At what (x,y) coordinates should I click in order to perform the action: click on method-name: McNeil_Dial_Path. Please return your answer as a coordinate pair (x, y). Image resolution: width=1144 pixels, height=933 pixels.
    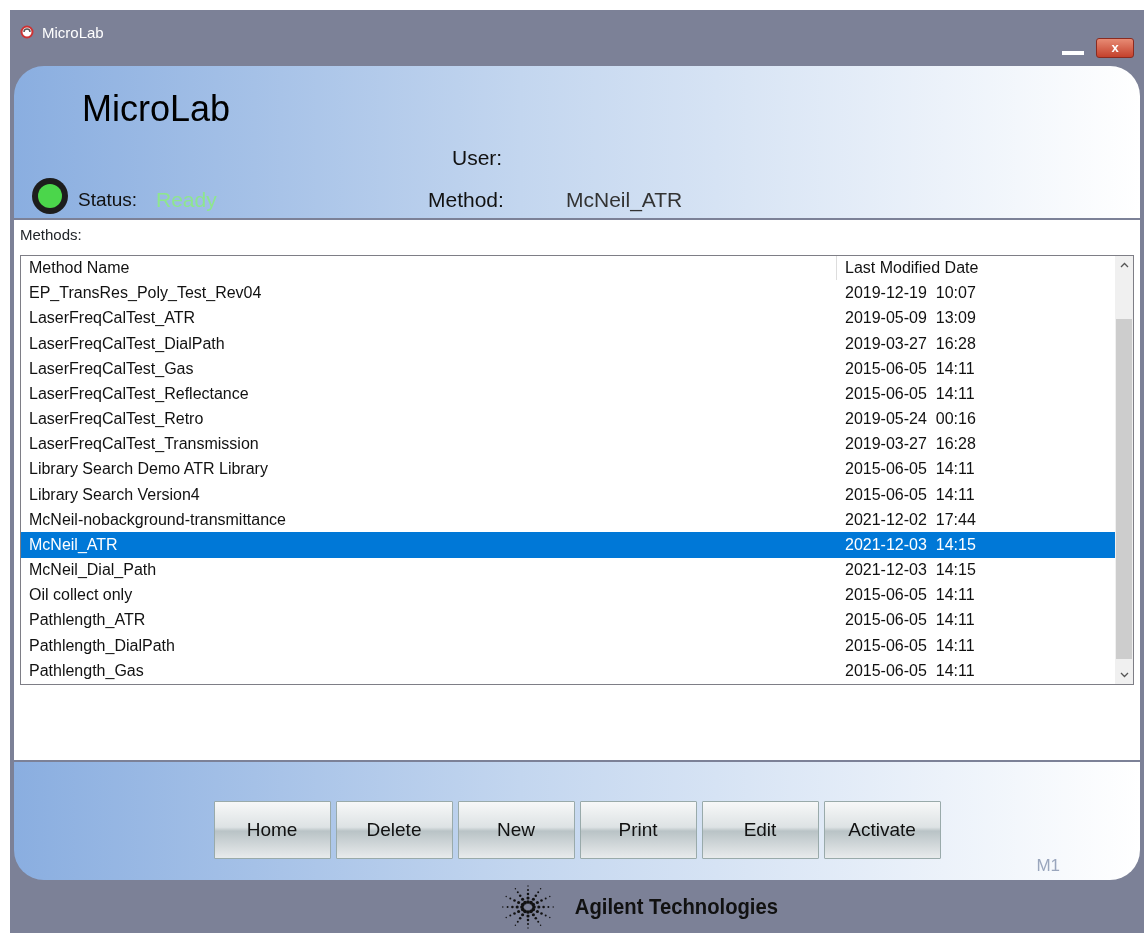
    Looking at the image, I should click on (93, 570).